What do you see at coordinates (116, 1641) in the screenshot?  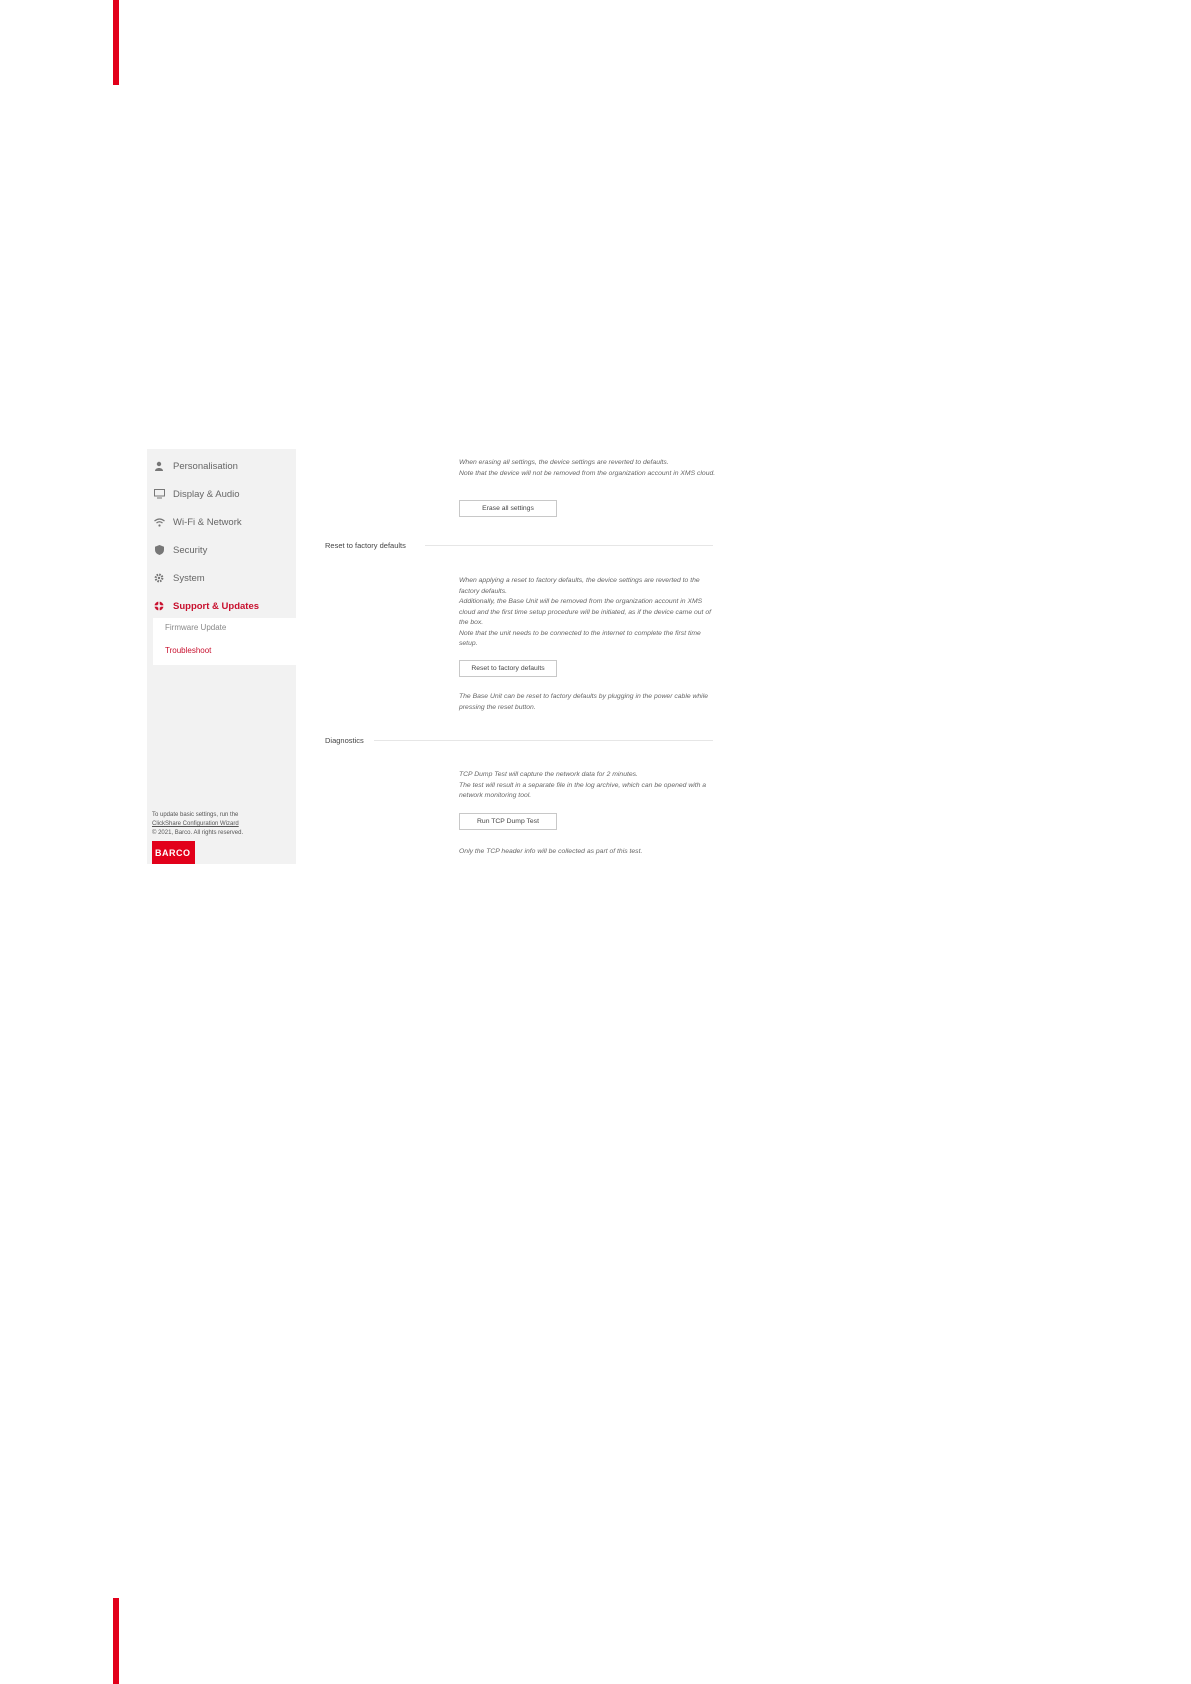 I see `page-accent-bar-bottom` at bounding box center [116, 1641].